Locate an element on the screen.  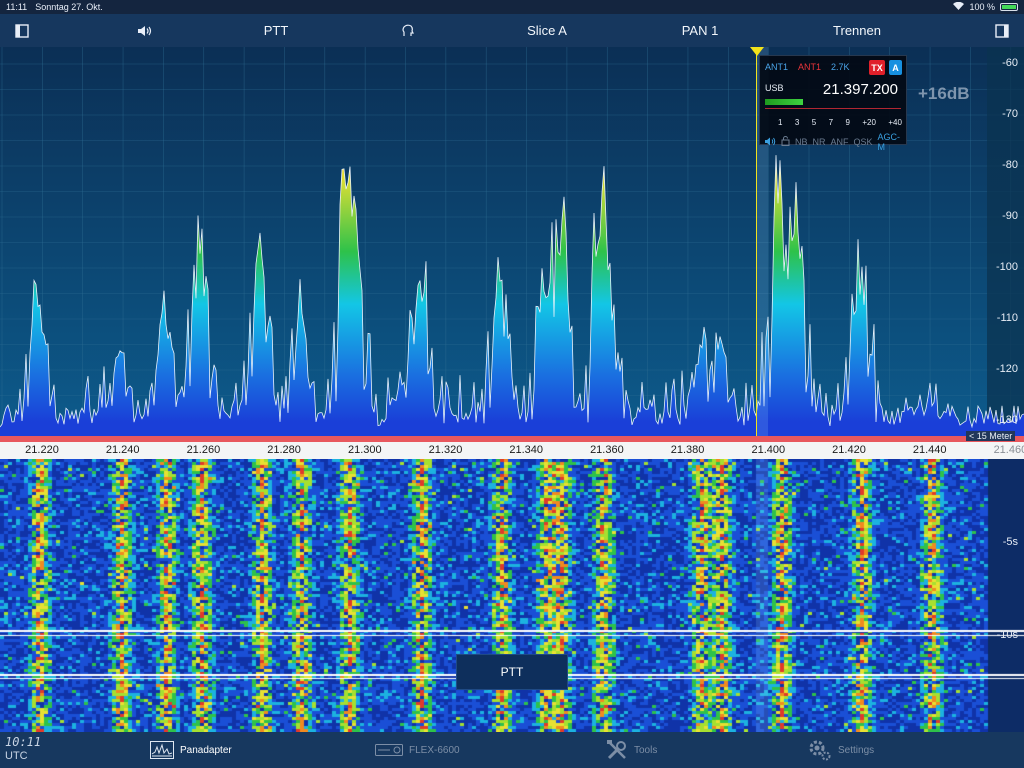
db-scale-label: -110 is located at coordinates (1007, 318).